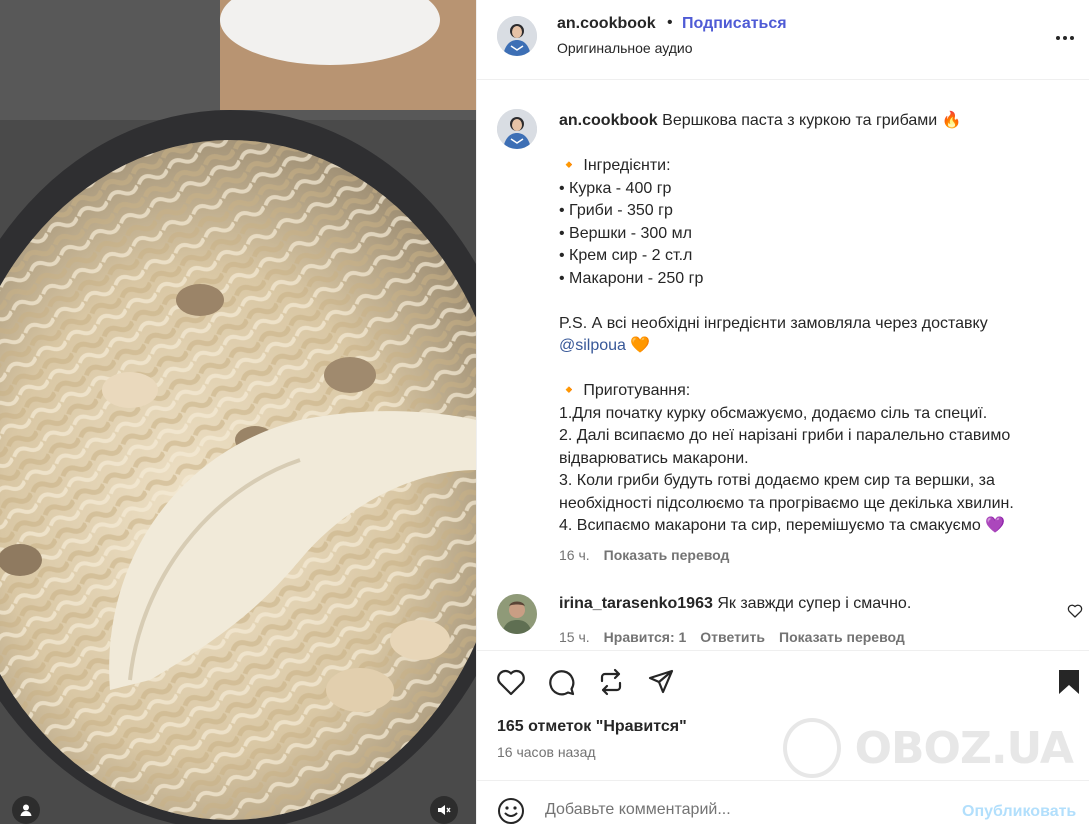 Image resolution: width=1089 pixels, height=824 pixels. I want to click on comment-button, so click(561, 682).